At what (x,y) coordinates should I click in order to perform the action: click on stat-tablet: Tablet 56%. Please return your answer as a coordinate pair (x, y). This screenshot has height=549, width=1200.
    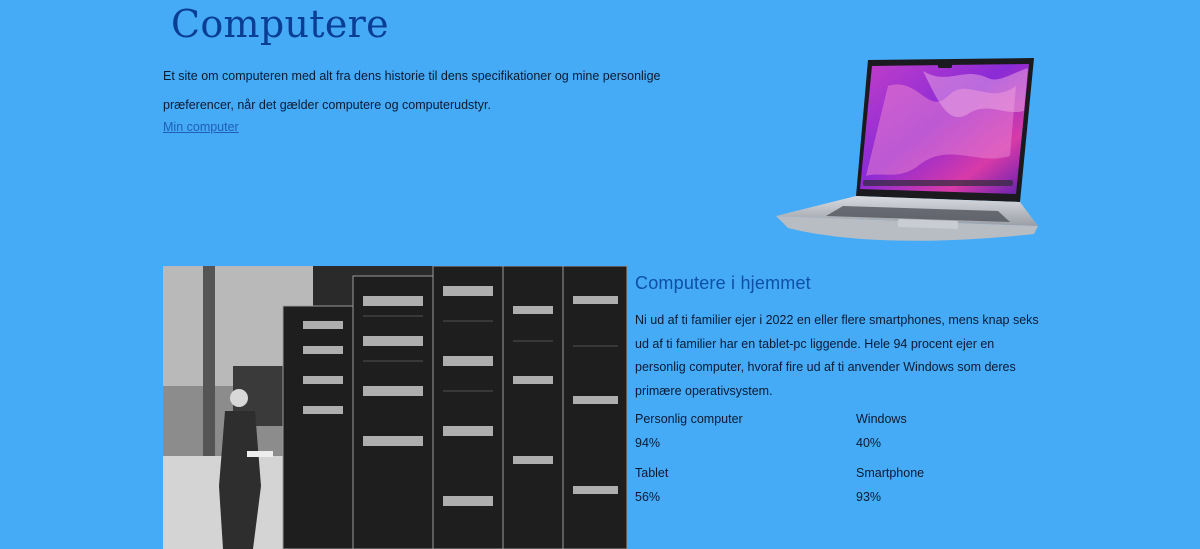
    Looking at the image, I should click on (651, 485).